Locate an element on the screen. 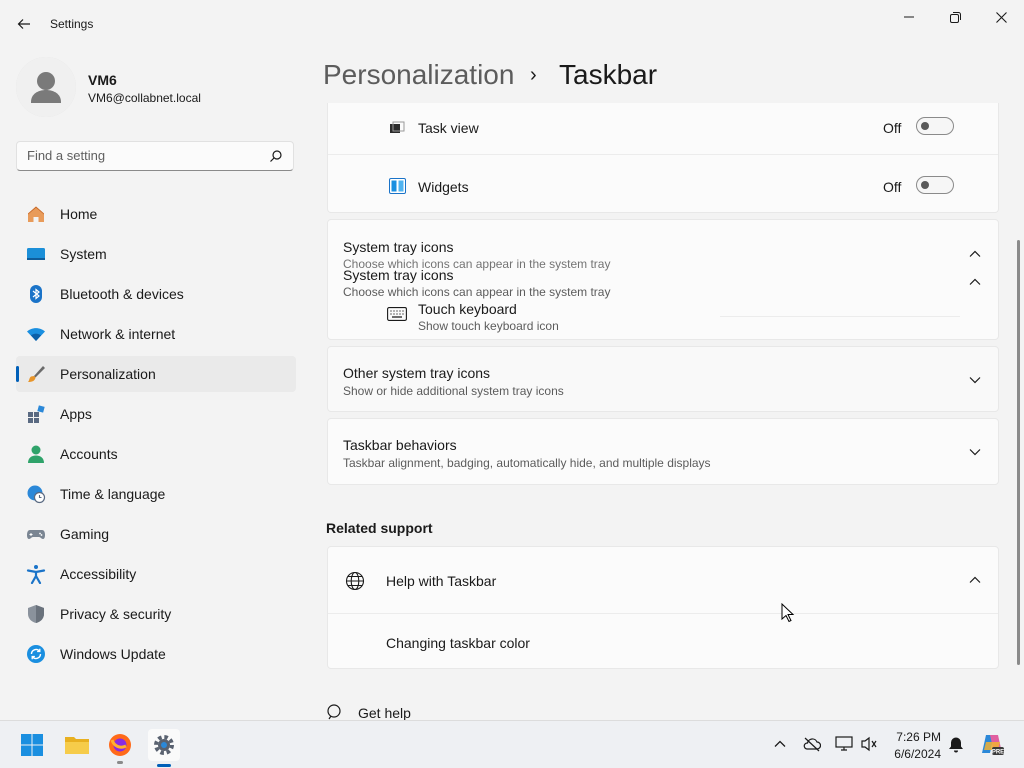 This screenshot has width=1024, height=768. clock-date: 6/6/2024 is located at coordinates (915, 754).